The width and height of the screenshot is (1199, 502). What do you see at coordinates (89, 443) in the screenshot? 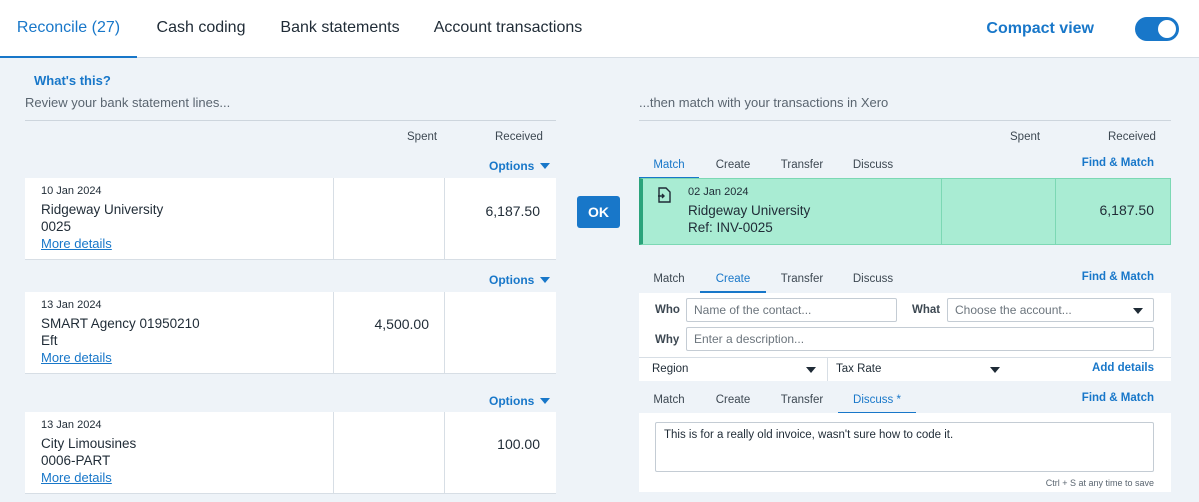
I see `statement-payee: City Limousines` at bounding box center [89, 443].